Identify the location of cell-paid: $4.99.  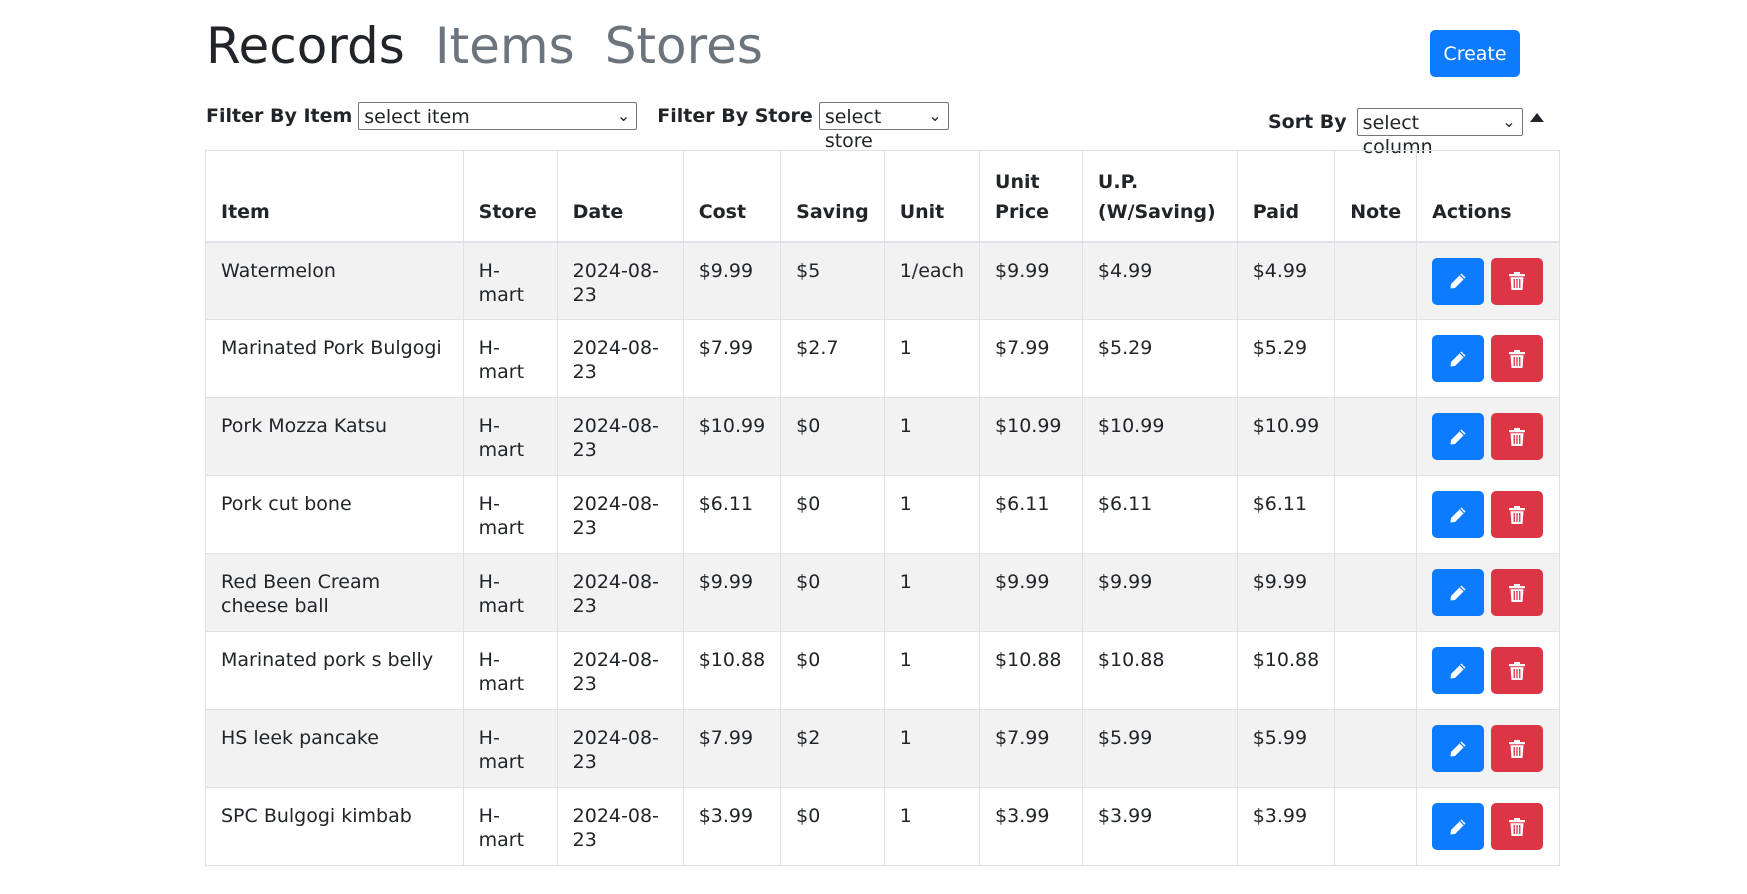
(1286, 280).